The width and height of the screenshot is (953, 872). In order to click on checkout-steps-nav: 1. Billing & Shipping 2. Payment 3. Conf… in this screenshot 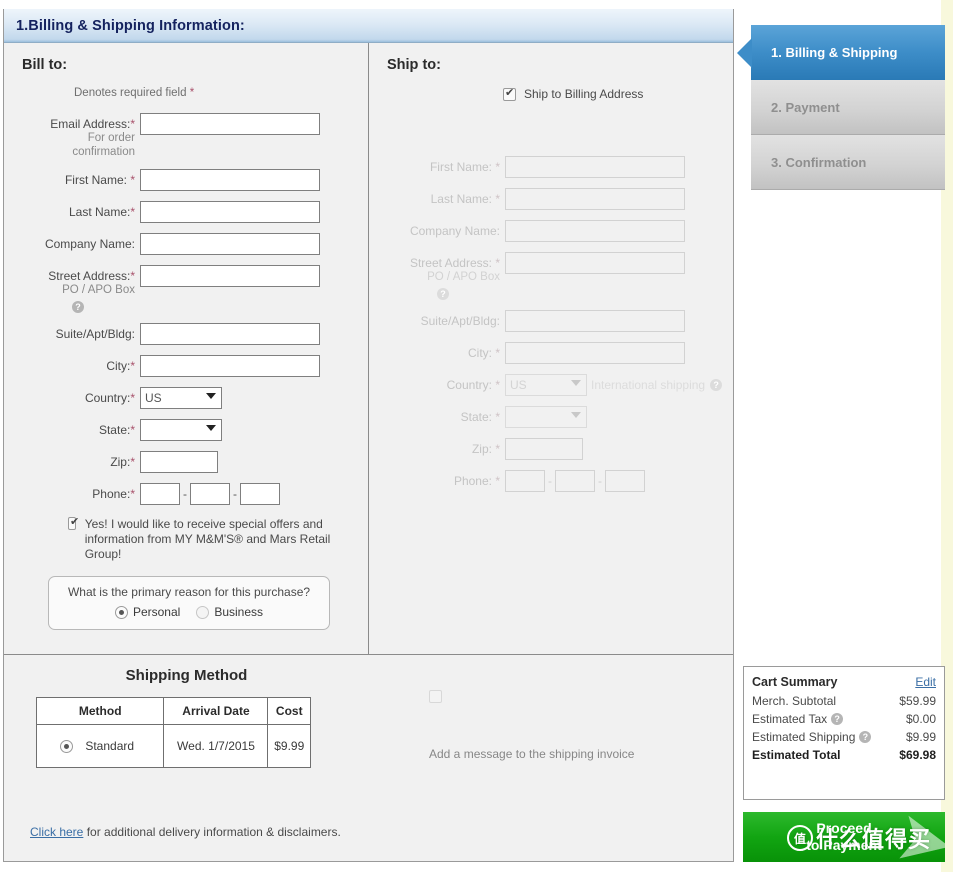, I will do `click(841, 107)`.